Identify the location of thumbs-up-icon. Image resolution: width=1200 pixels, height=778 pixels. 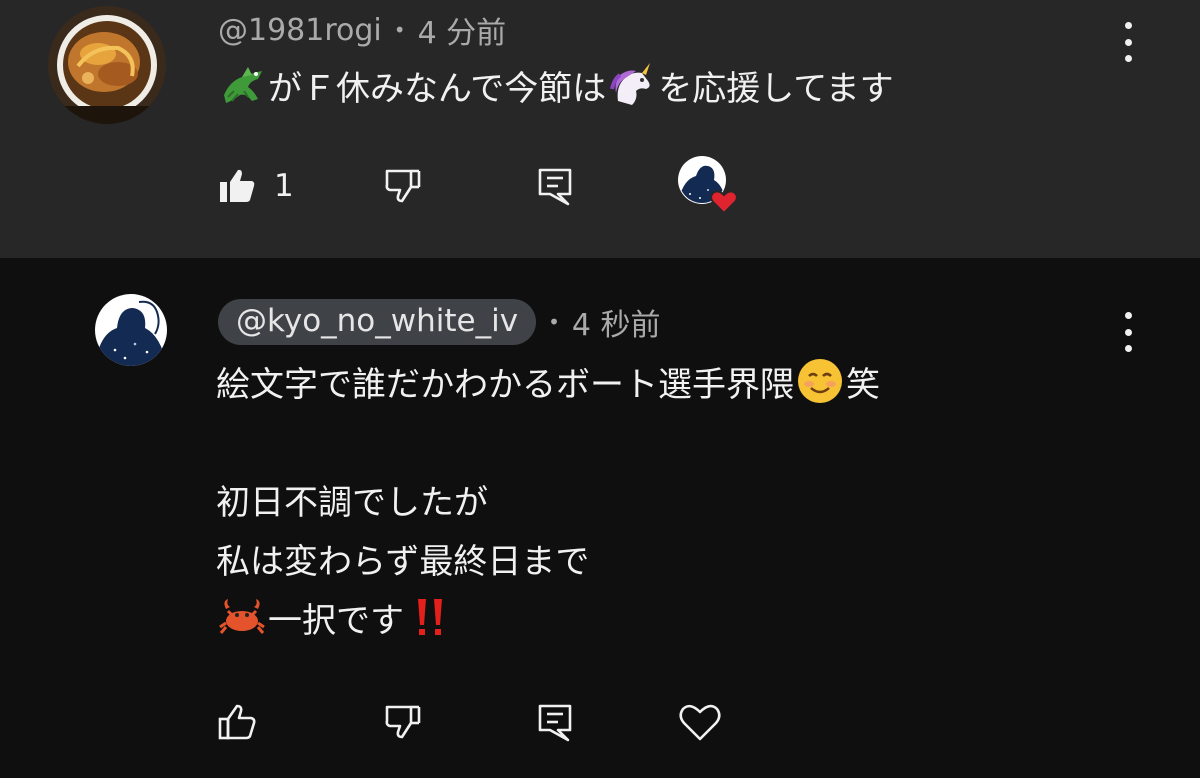
(237, 722).